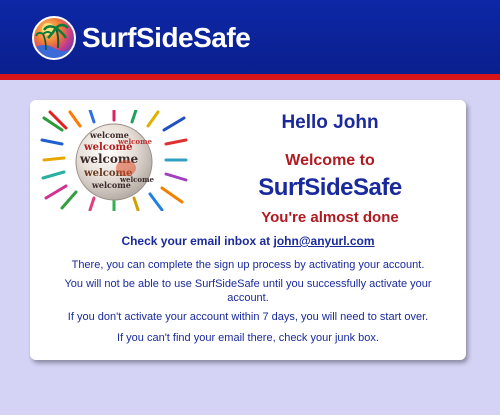 The width and height of the screenshot is (500, 415). Describe the element at coordinates (54, 38) in the screenshot. I see `logo-icon` at that location.